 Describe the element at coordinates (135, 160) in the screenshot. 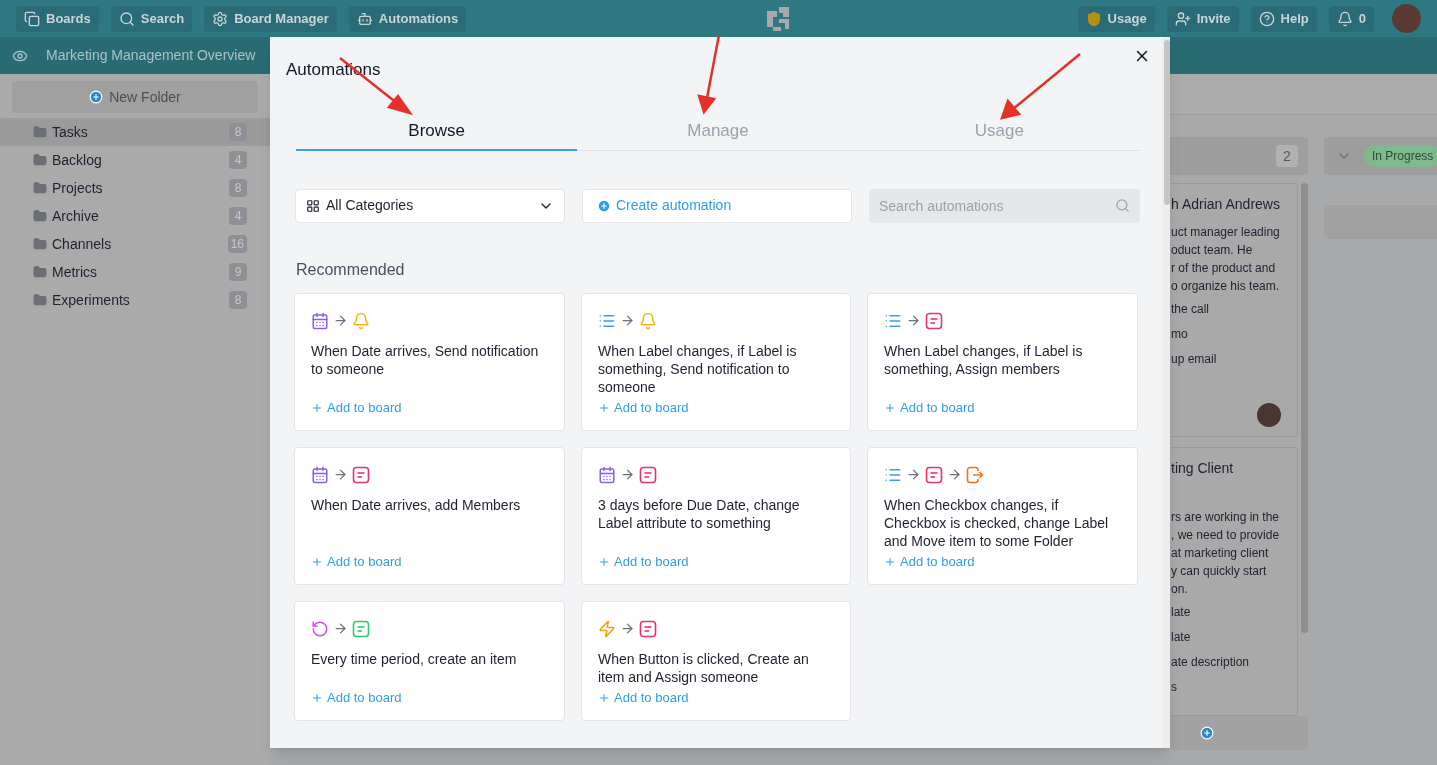

I see `folder-item: Backlog 4` at that location.